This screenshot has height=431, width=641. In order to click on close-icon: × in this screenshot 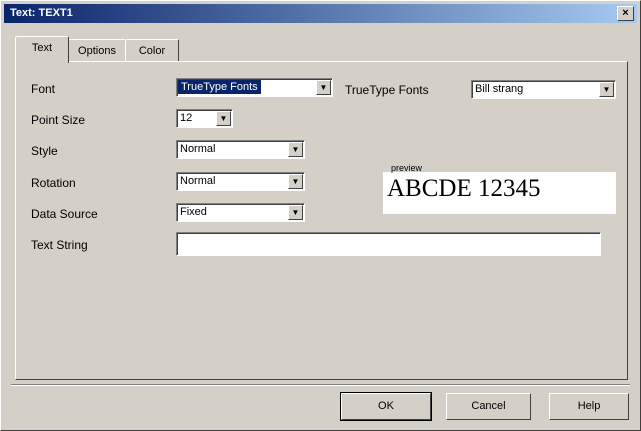, I will do `click(625, 13)`.